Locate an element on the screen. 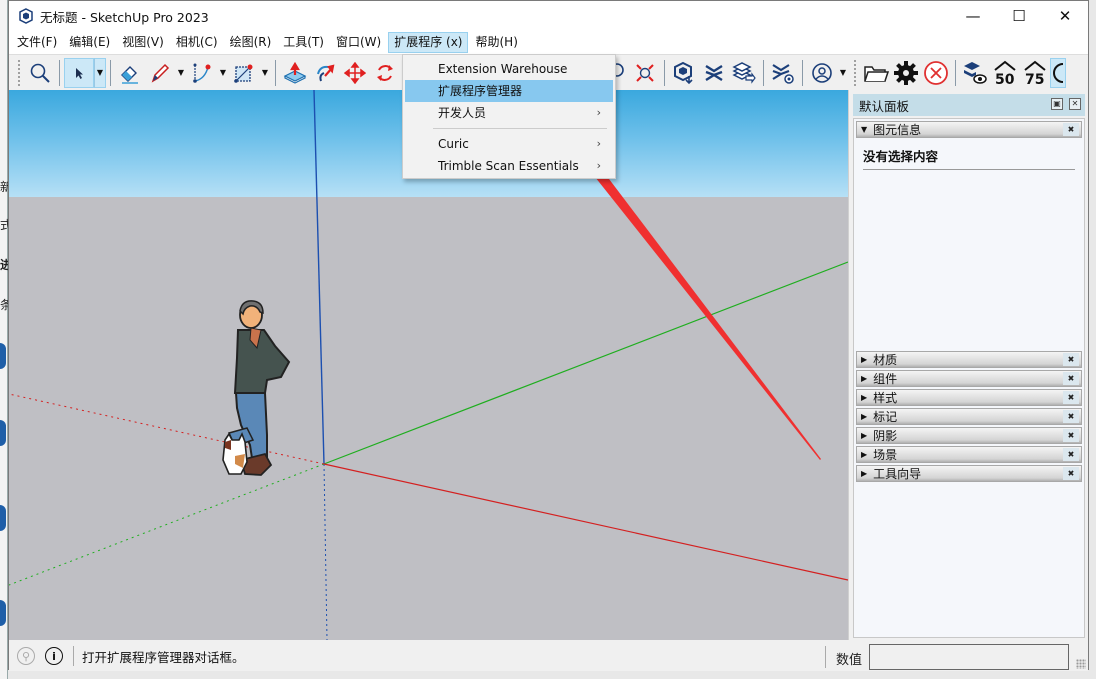 This screenshot has height=679, width=1096. default-tray-header: 默认面板 ▣ ✕ is located at coordinates (969, 105).